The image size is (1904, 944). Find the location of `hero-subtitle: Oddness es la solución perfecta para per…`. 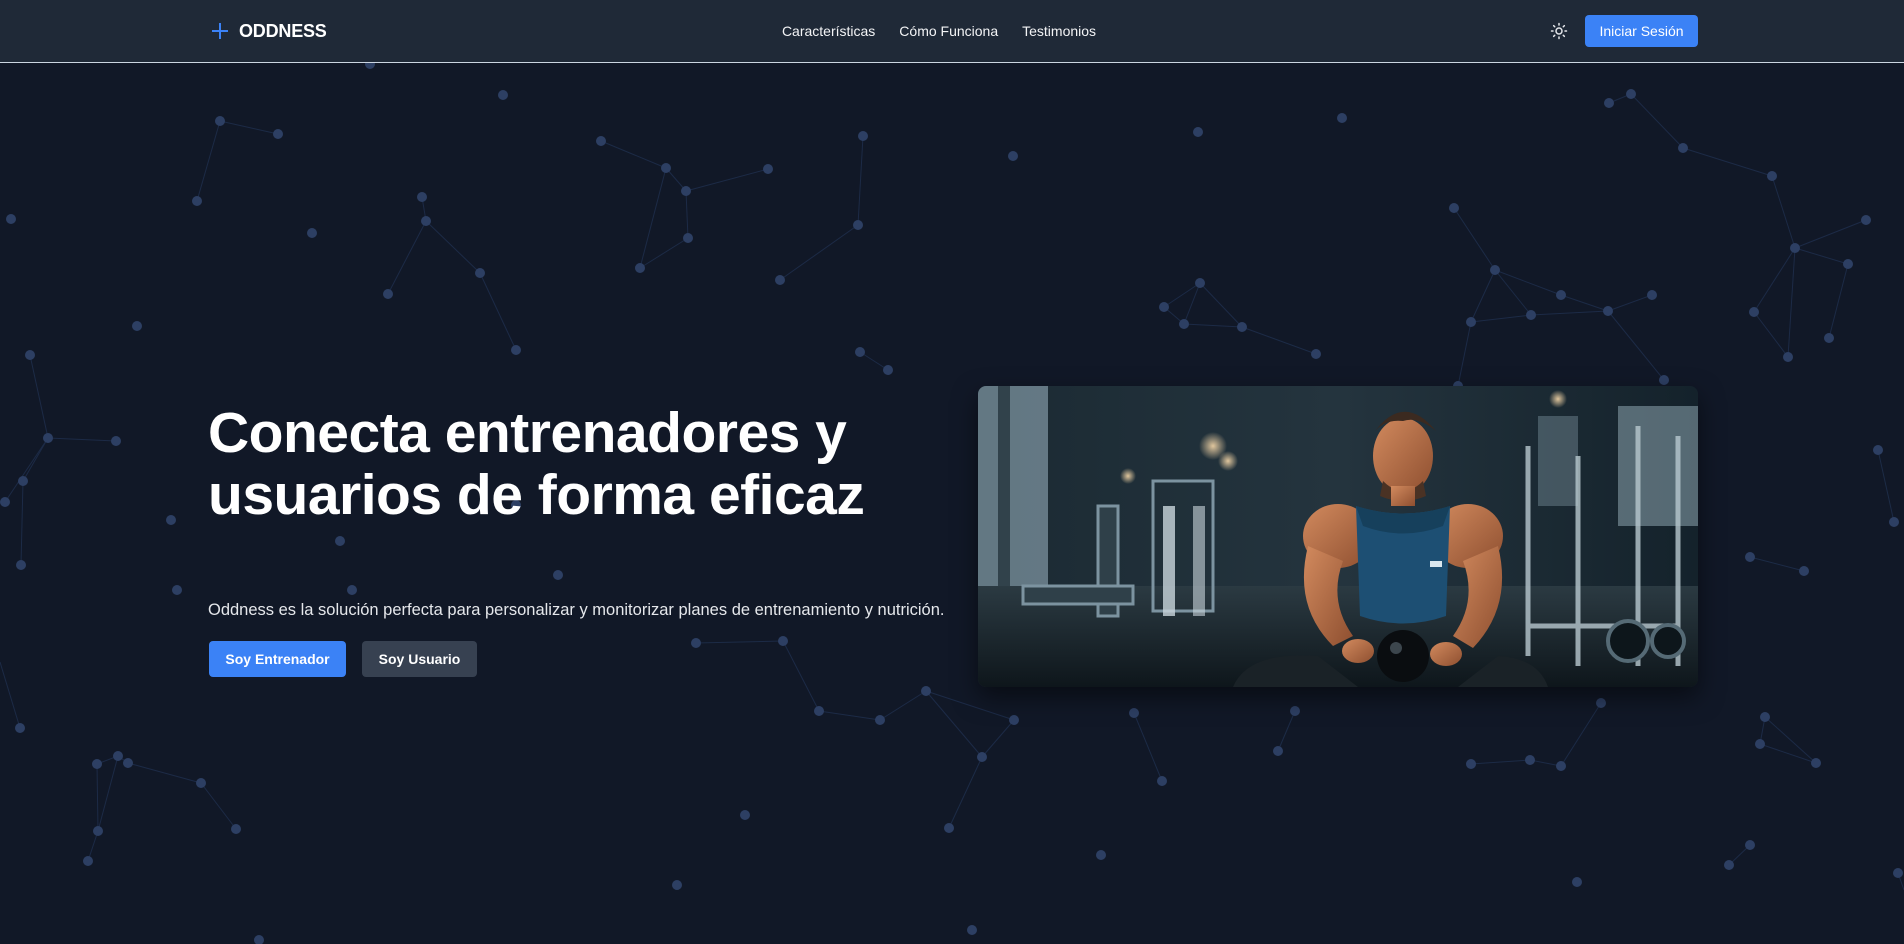

hero-subtitle: Oddness es la solución perfecta para per… is located at coordinates (576, 610).